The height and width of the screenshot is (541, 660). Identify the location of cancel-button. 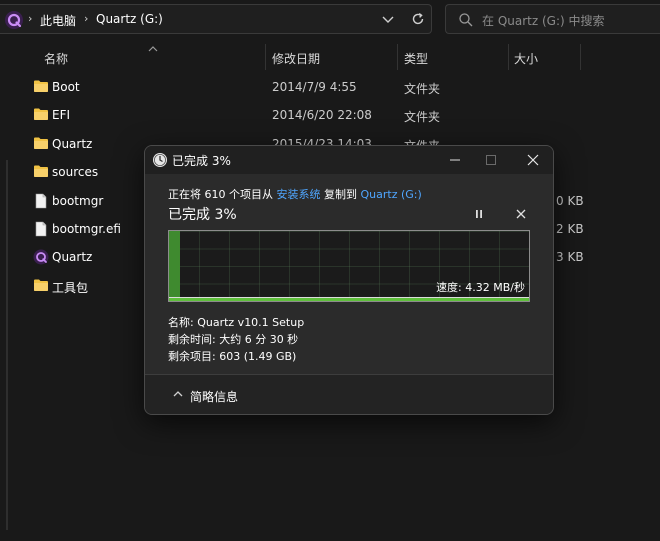
(521, 214).